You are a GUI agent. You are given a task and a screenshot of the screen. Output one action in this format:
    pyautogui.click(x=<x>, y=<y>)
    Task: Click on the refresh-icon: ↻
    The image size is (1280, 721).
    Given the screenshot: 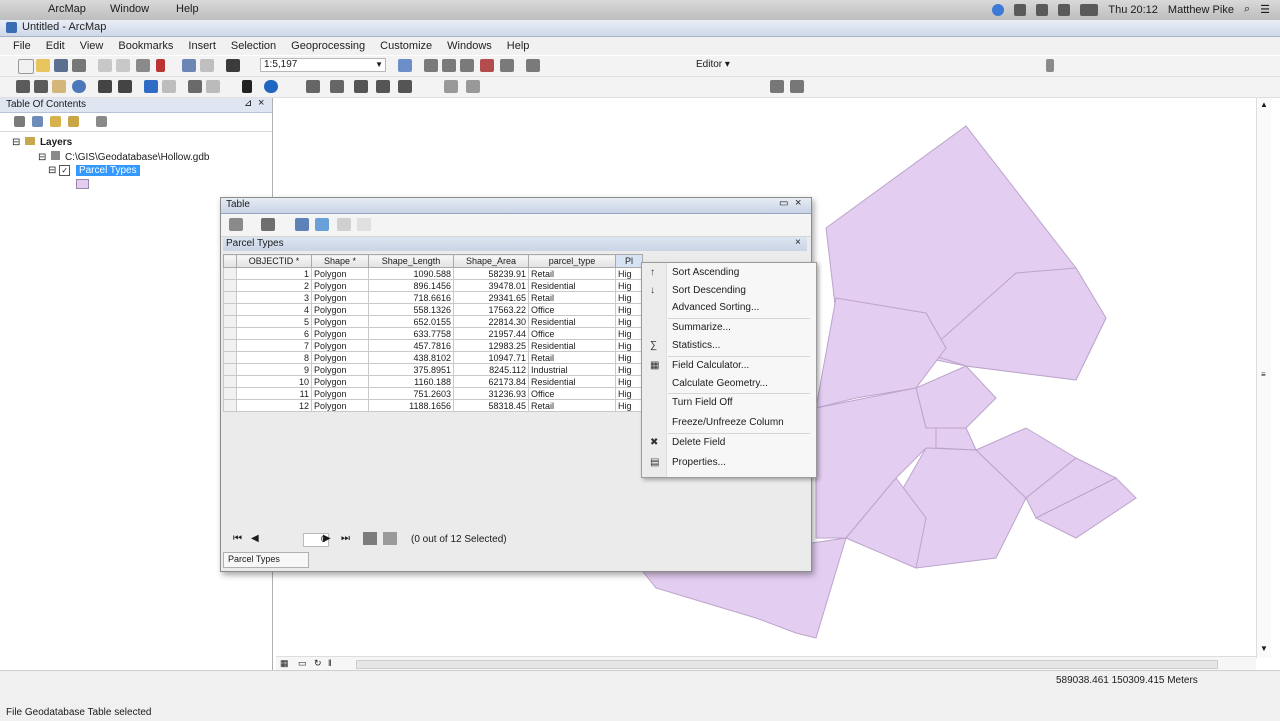 What is the action you would take?
    pyautogui.click(x=318, y=663)
    